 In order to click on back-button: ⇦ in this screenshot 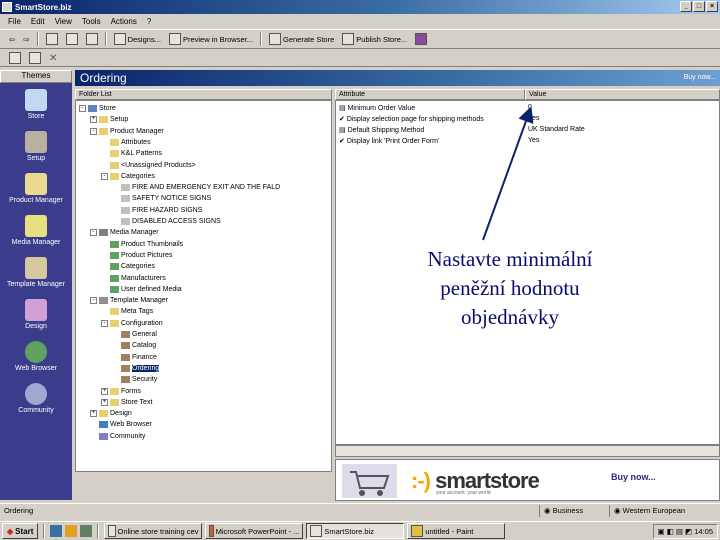, I will do `click(12, 39)`.